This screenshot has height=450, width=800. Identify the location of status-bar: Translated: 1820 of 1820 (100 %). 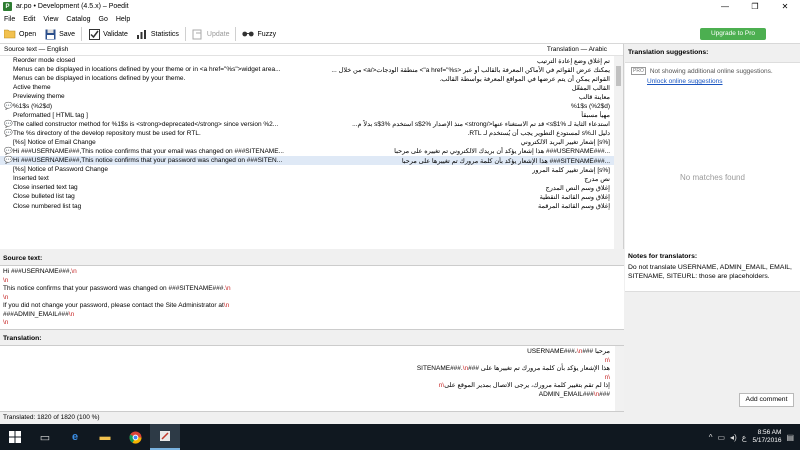
(400, 418).